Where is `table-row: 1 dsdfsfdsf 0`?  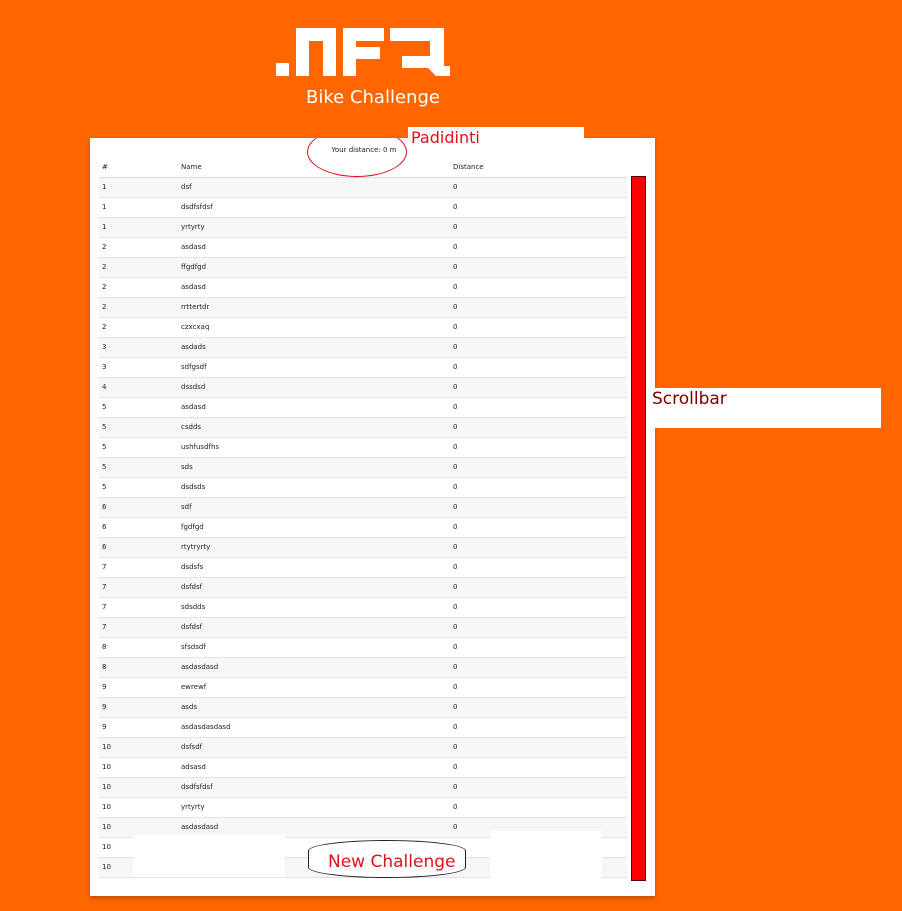 table-row: 1 dsdfsfdsf 0 is located at coordinates (363, 208).